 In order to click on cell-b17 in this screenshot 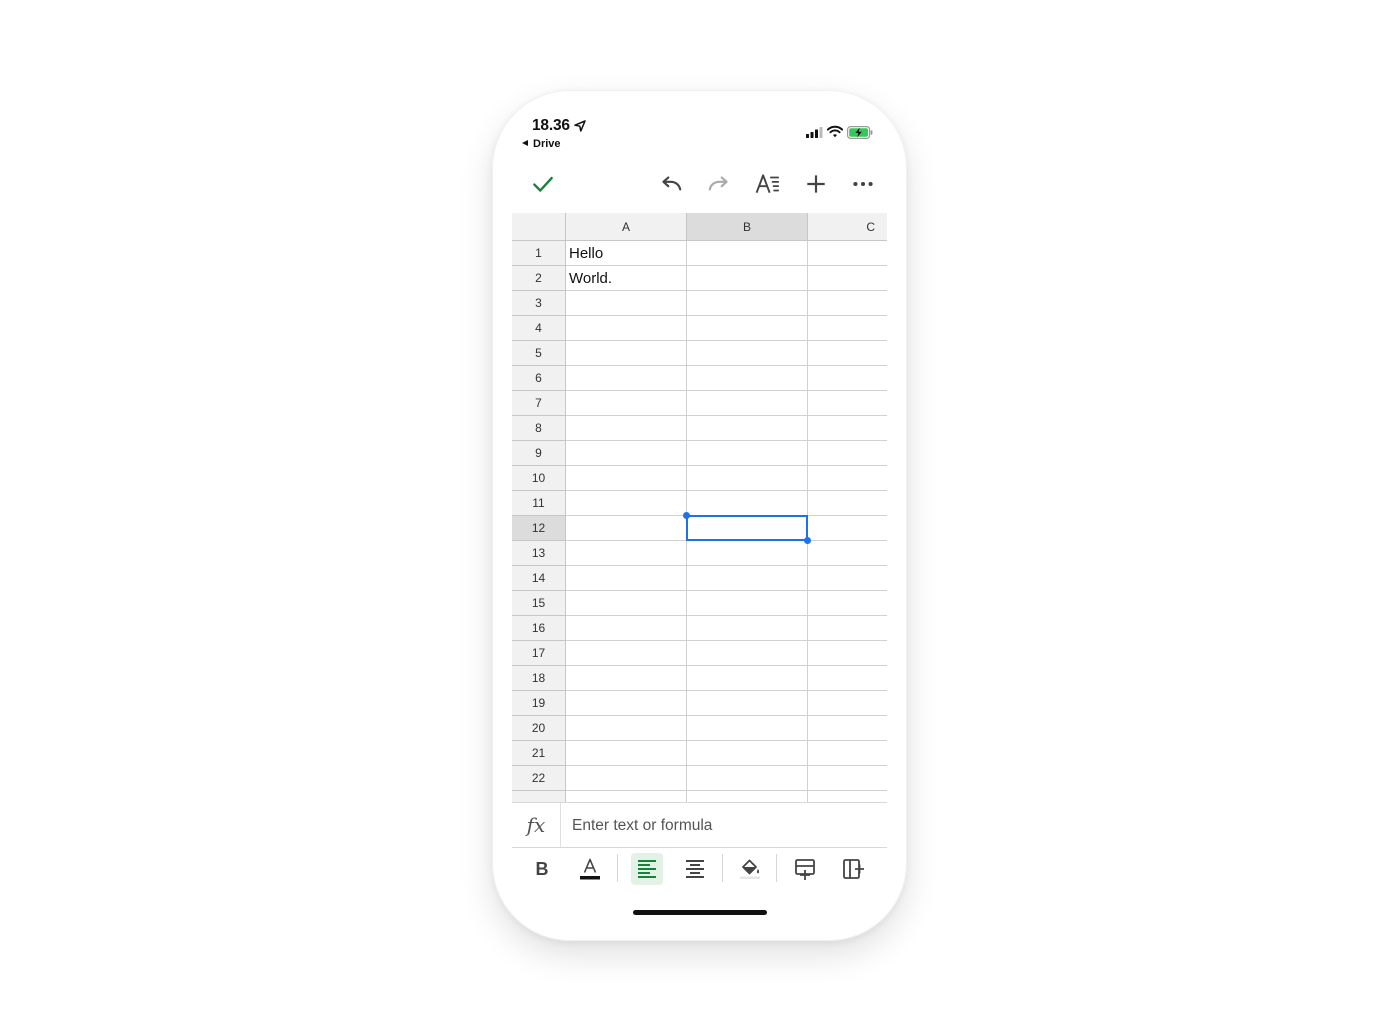, I will do `click(747, 653)`.